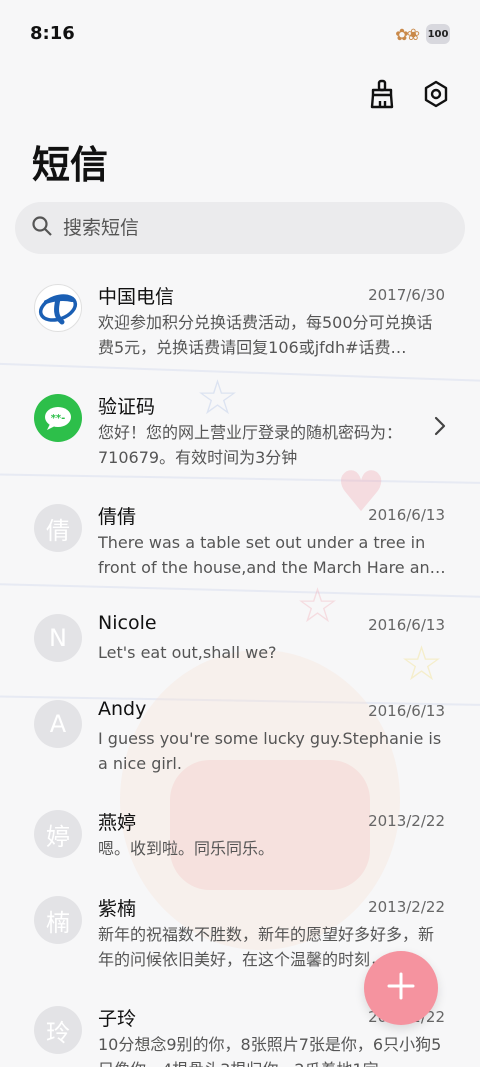  What do you see at coordinates (117, 1019) in the screenshot?
I see `contact-name: 子玲` at bounding box center [117, 1019].